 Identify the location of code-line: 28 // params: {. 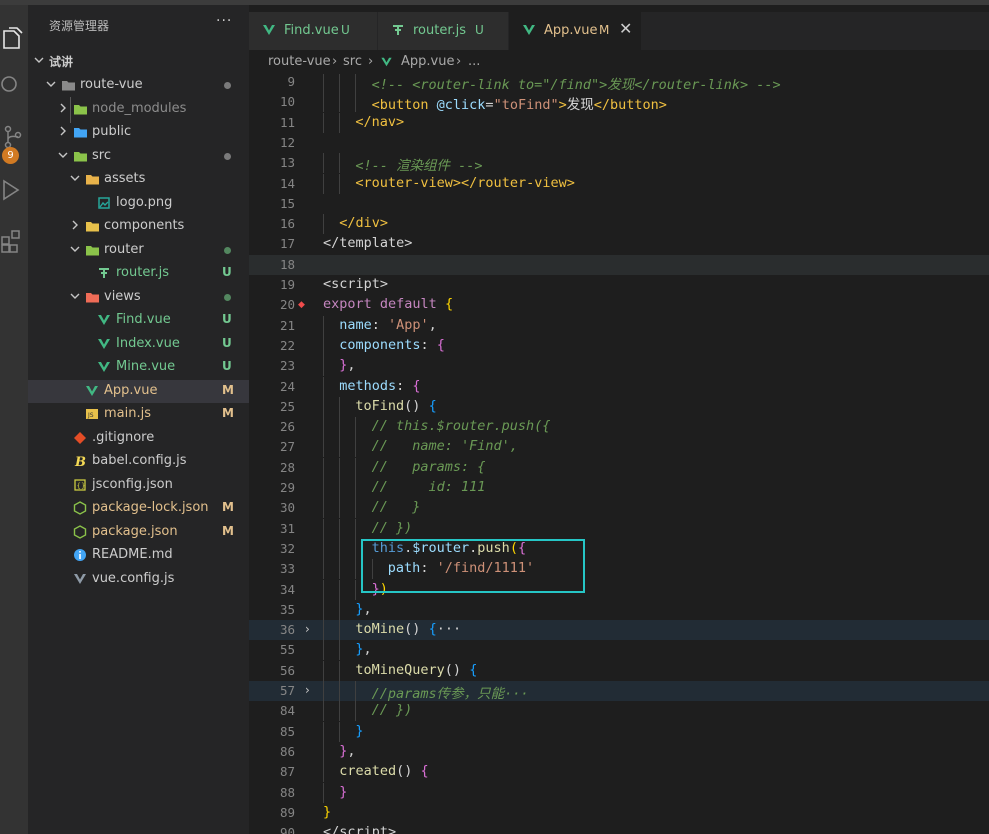
(619, 467).